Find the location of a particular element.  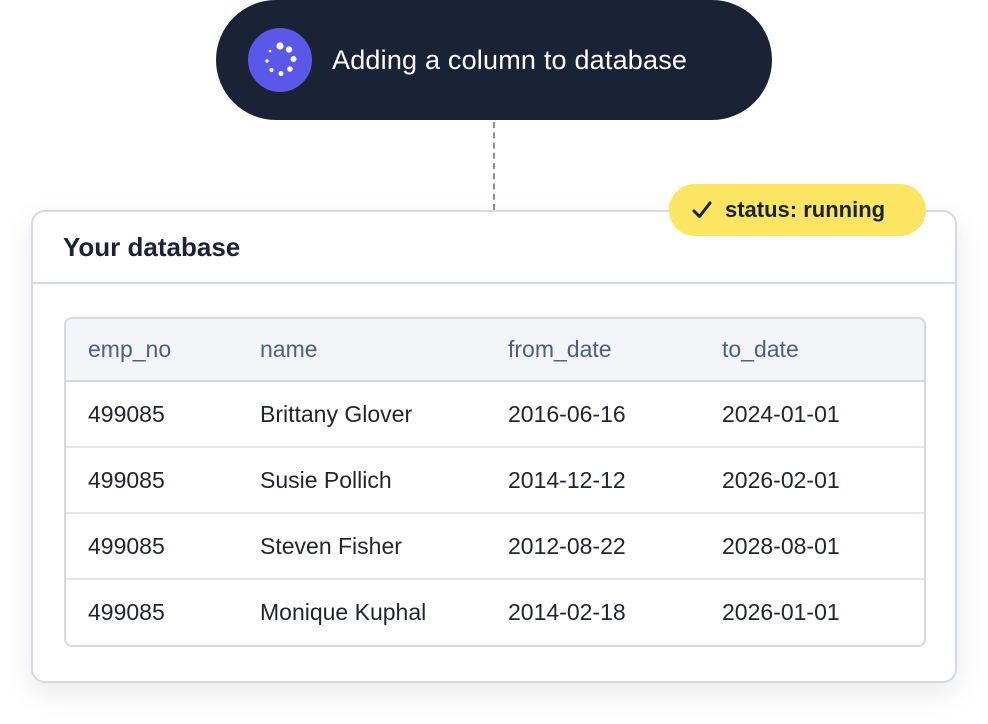

progress-toast: Adding a column to database is located at coordinates (494, 60).